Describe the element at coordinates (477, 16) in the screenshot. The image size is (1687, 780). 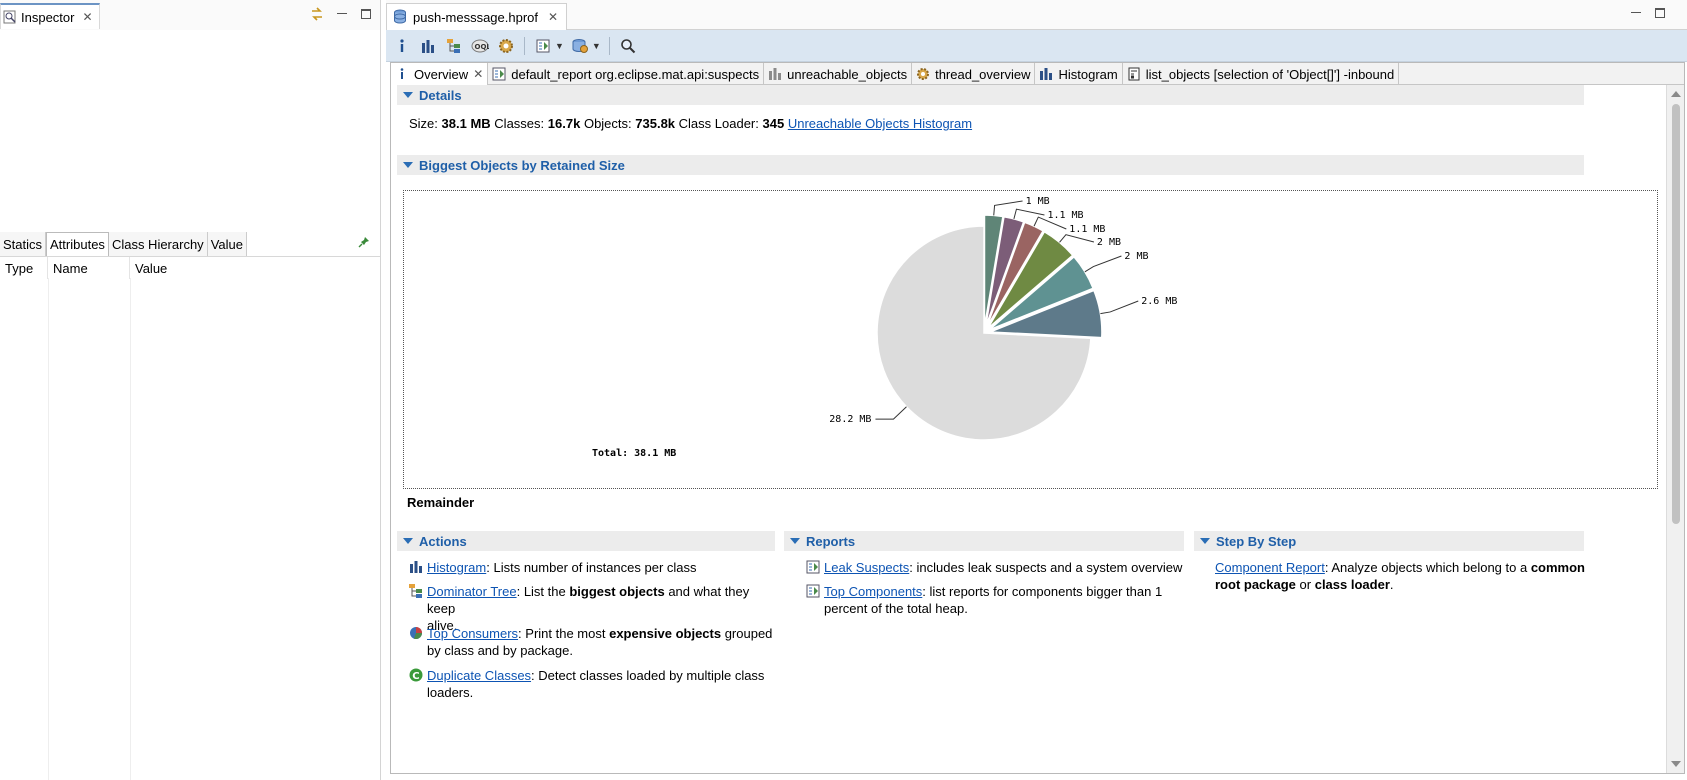
I see `editor-tab-hprof: push-messsage.hprof ✕` at that location.